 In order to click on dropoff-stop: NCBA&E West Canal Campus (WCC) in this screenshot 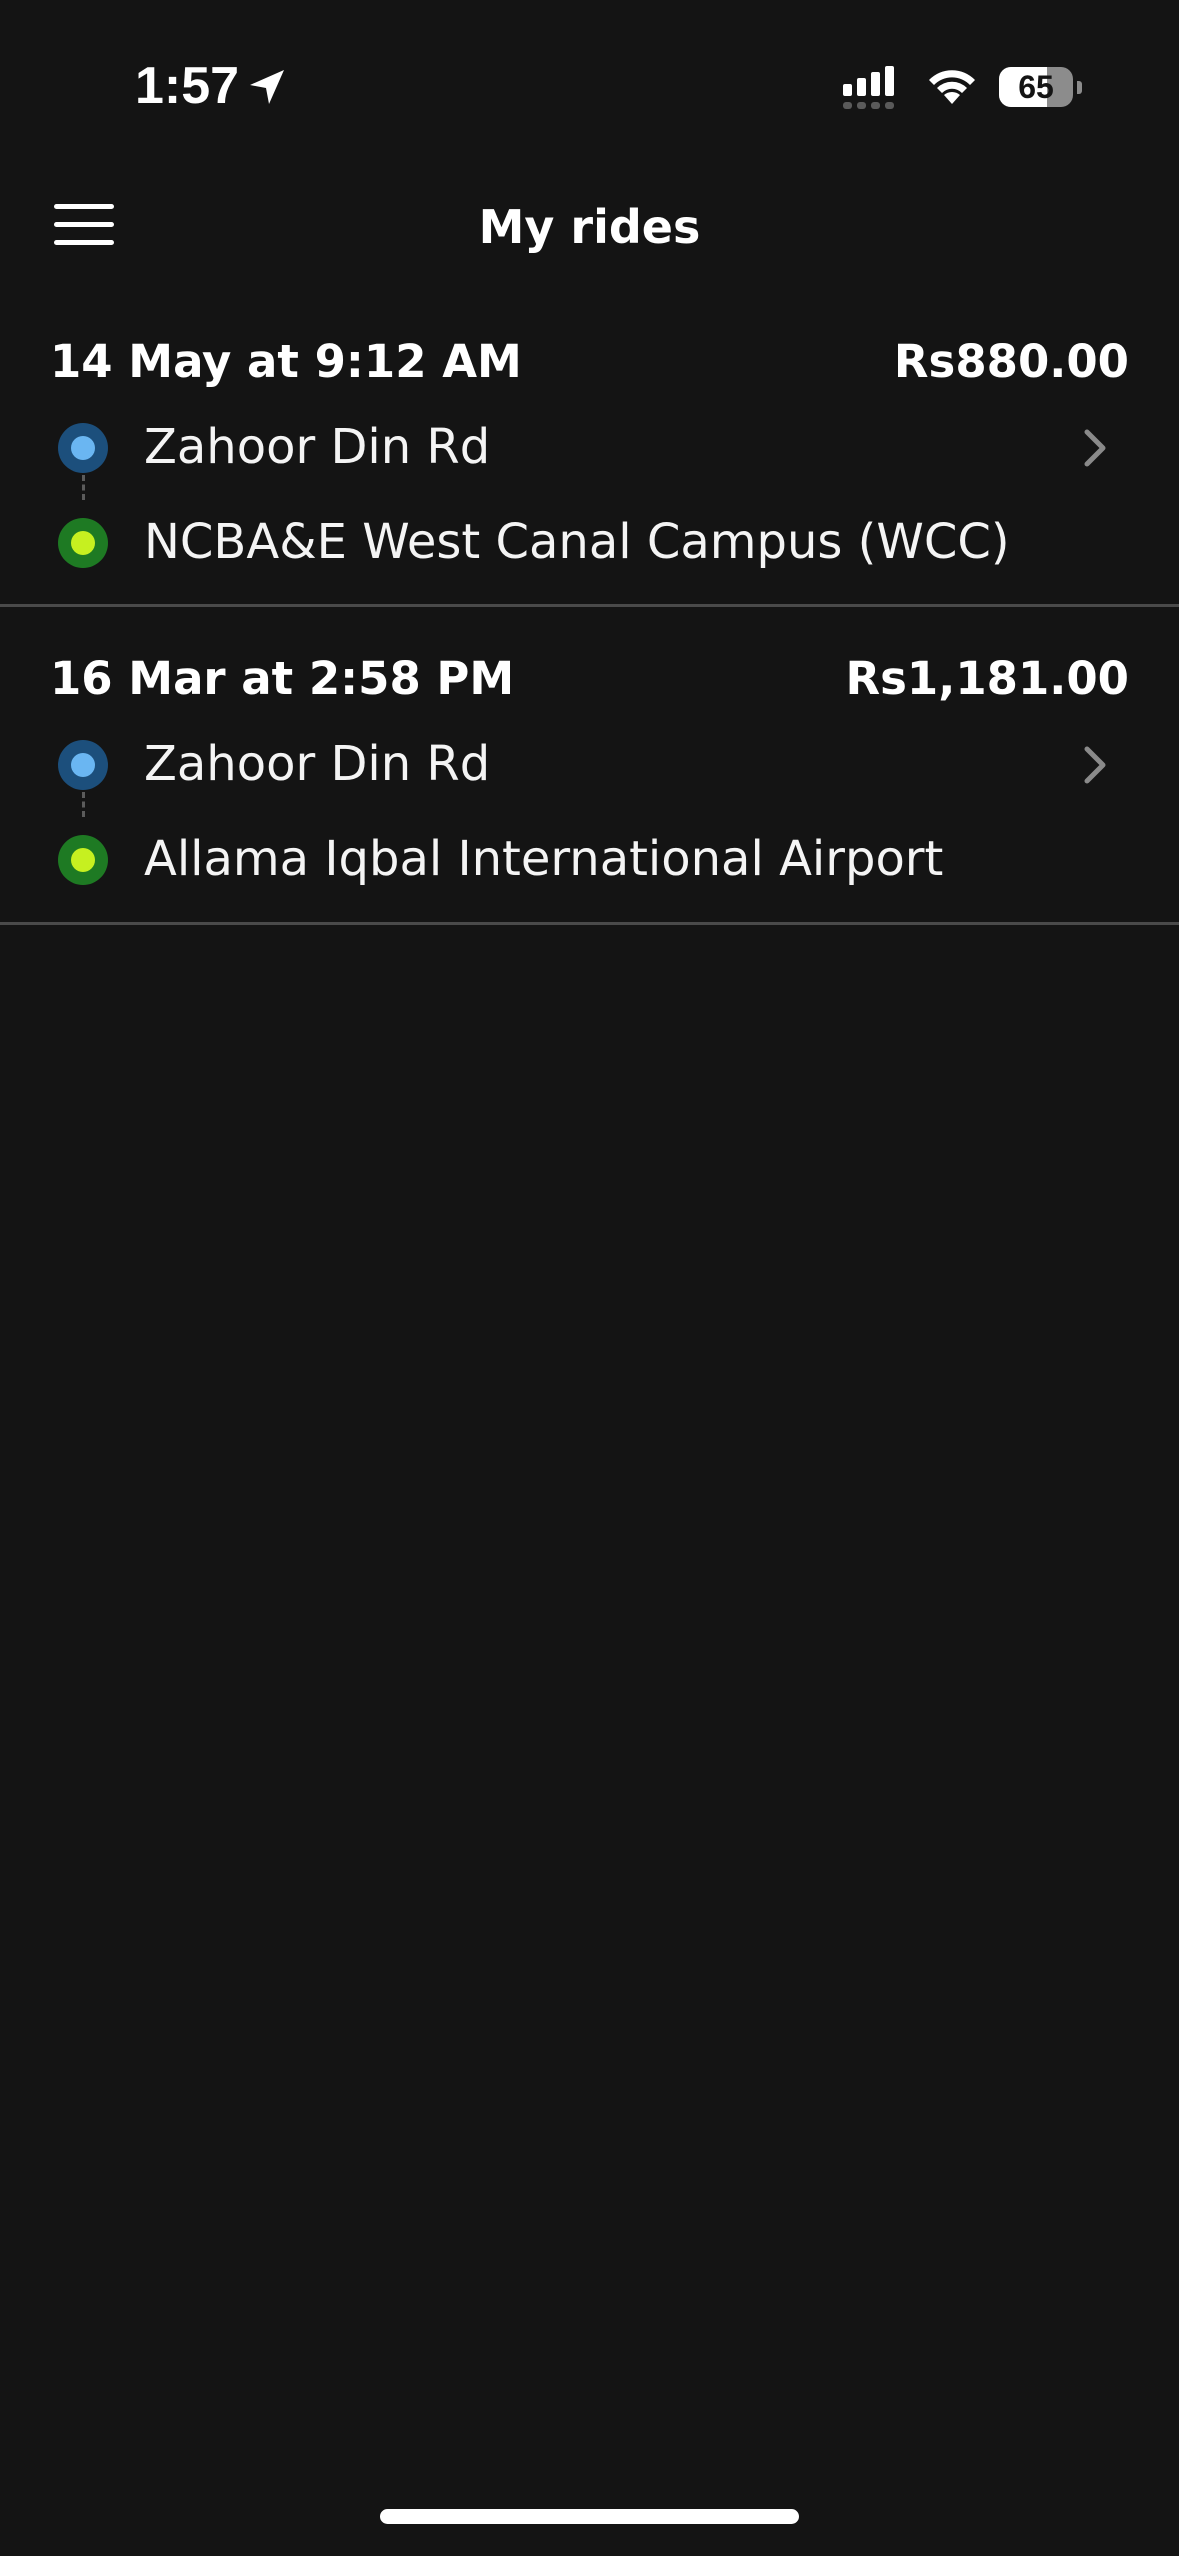, I will do `click(589, 537)`.